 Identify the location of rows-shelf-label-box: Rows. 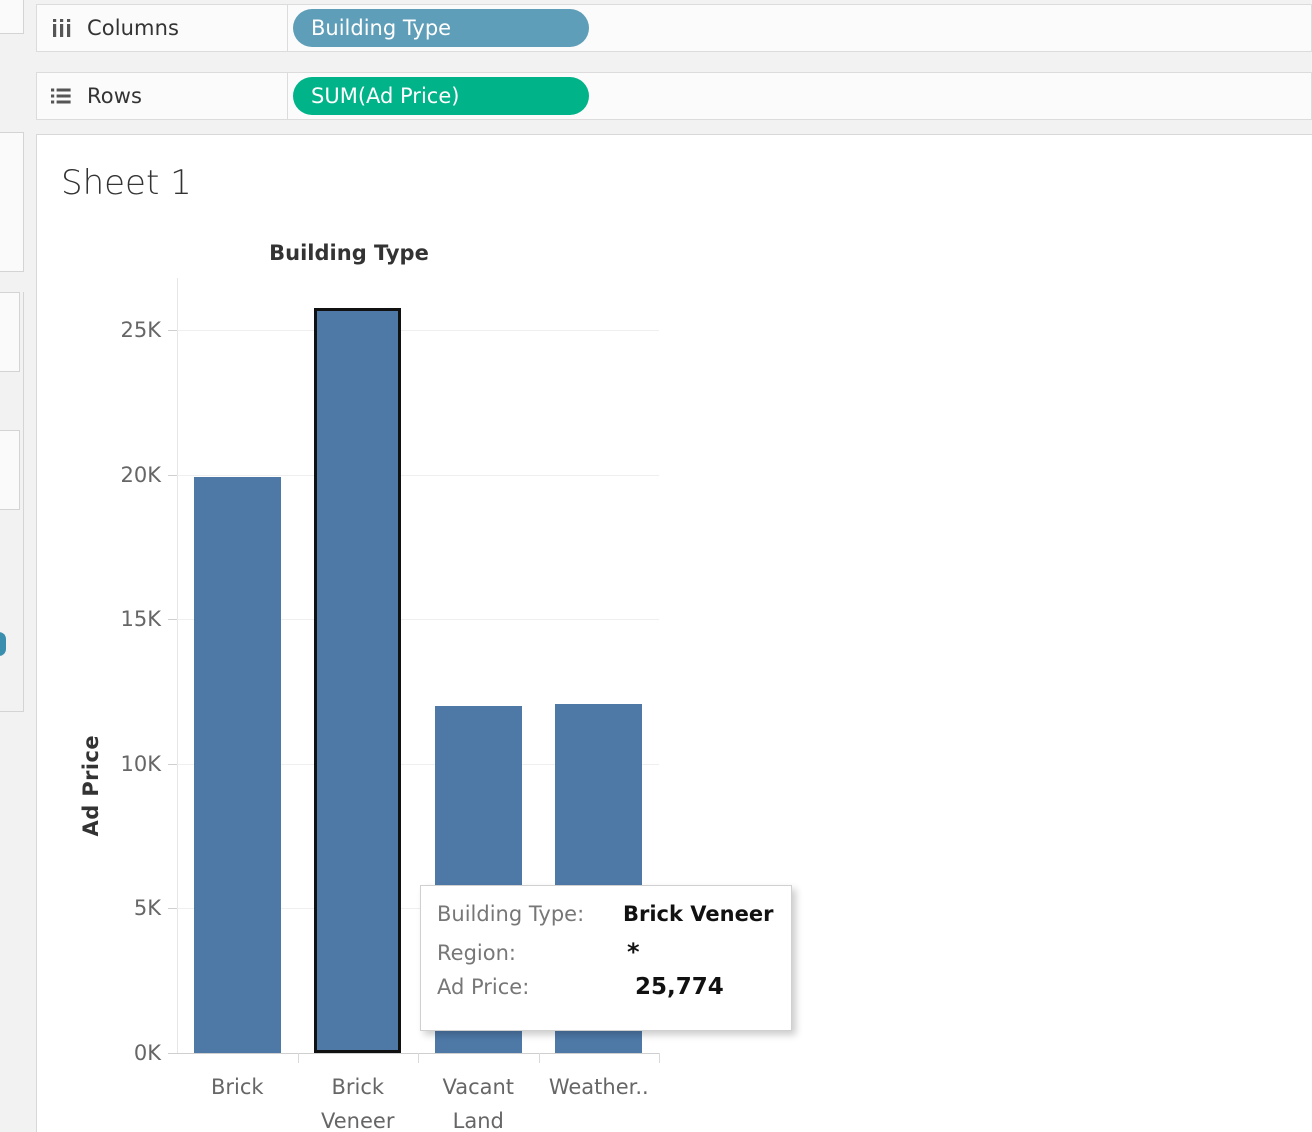
(162, 96).